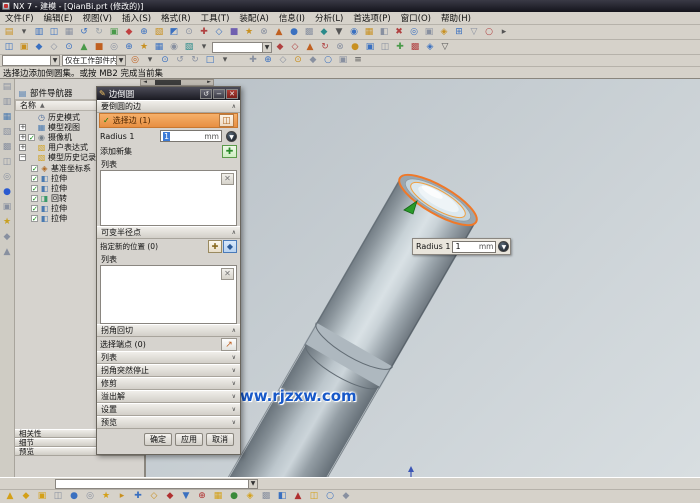 This screenshot has width=700, height=503. What do you see at coordinates (249, 32) in the screenshot?
I see `toolbar-icon: ★` at bounding box center [249, 32].